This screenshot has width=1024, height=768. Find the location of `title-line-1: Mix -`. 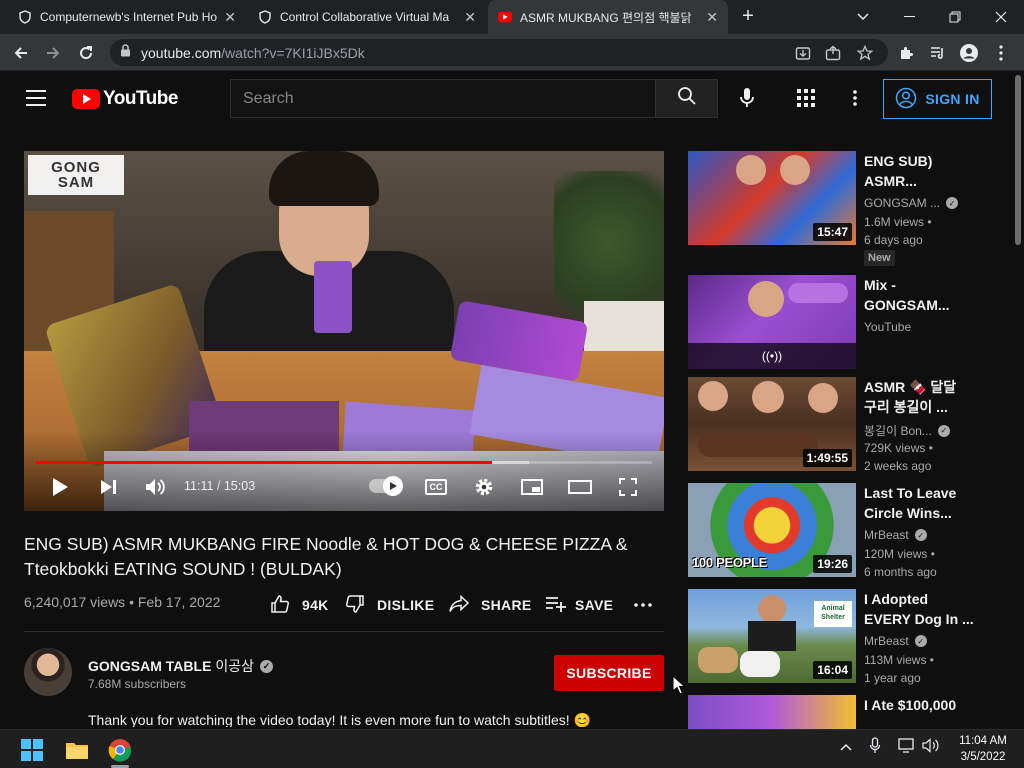

title-line-1: Mix - is located at coordinates (880, 285).